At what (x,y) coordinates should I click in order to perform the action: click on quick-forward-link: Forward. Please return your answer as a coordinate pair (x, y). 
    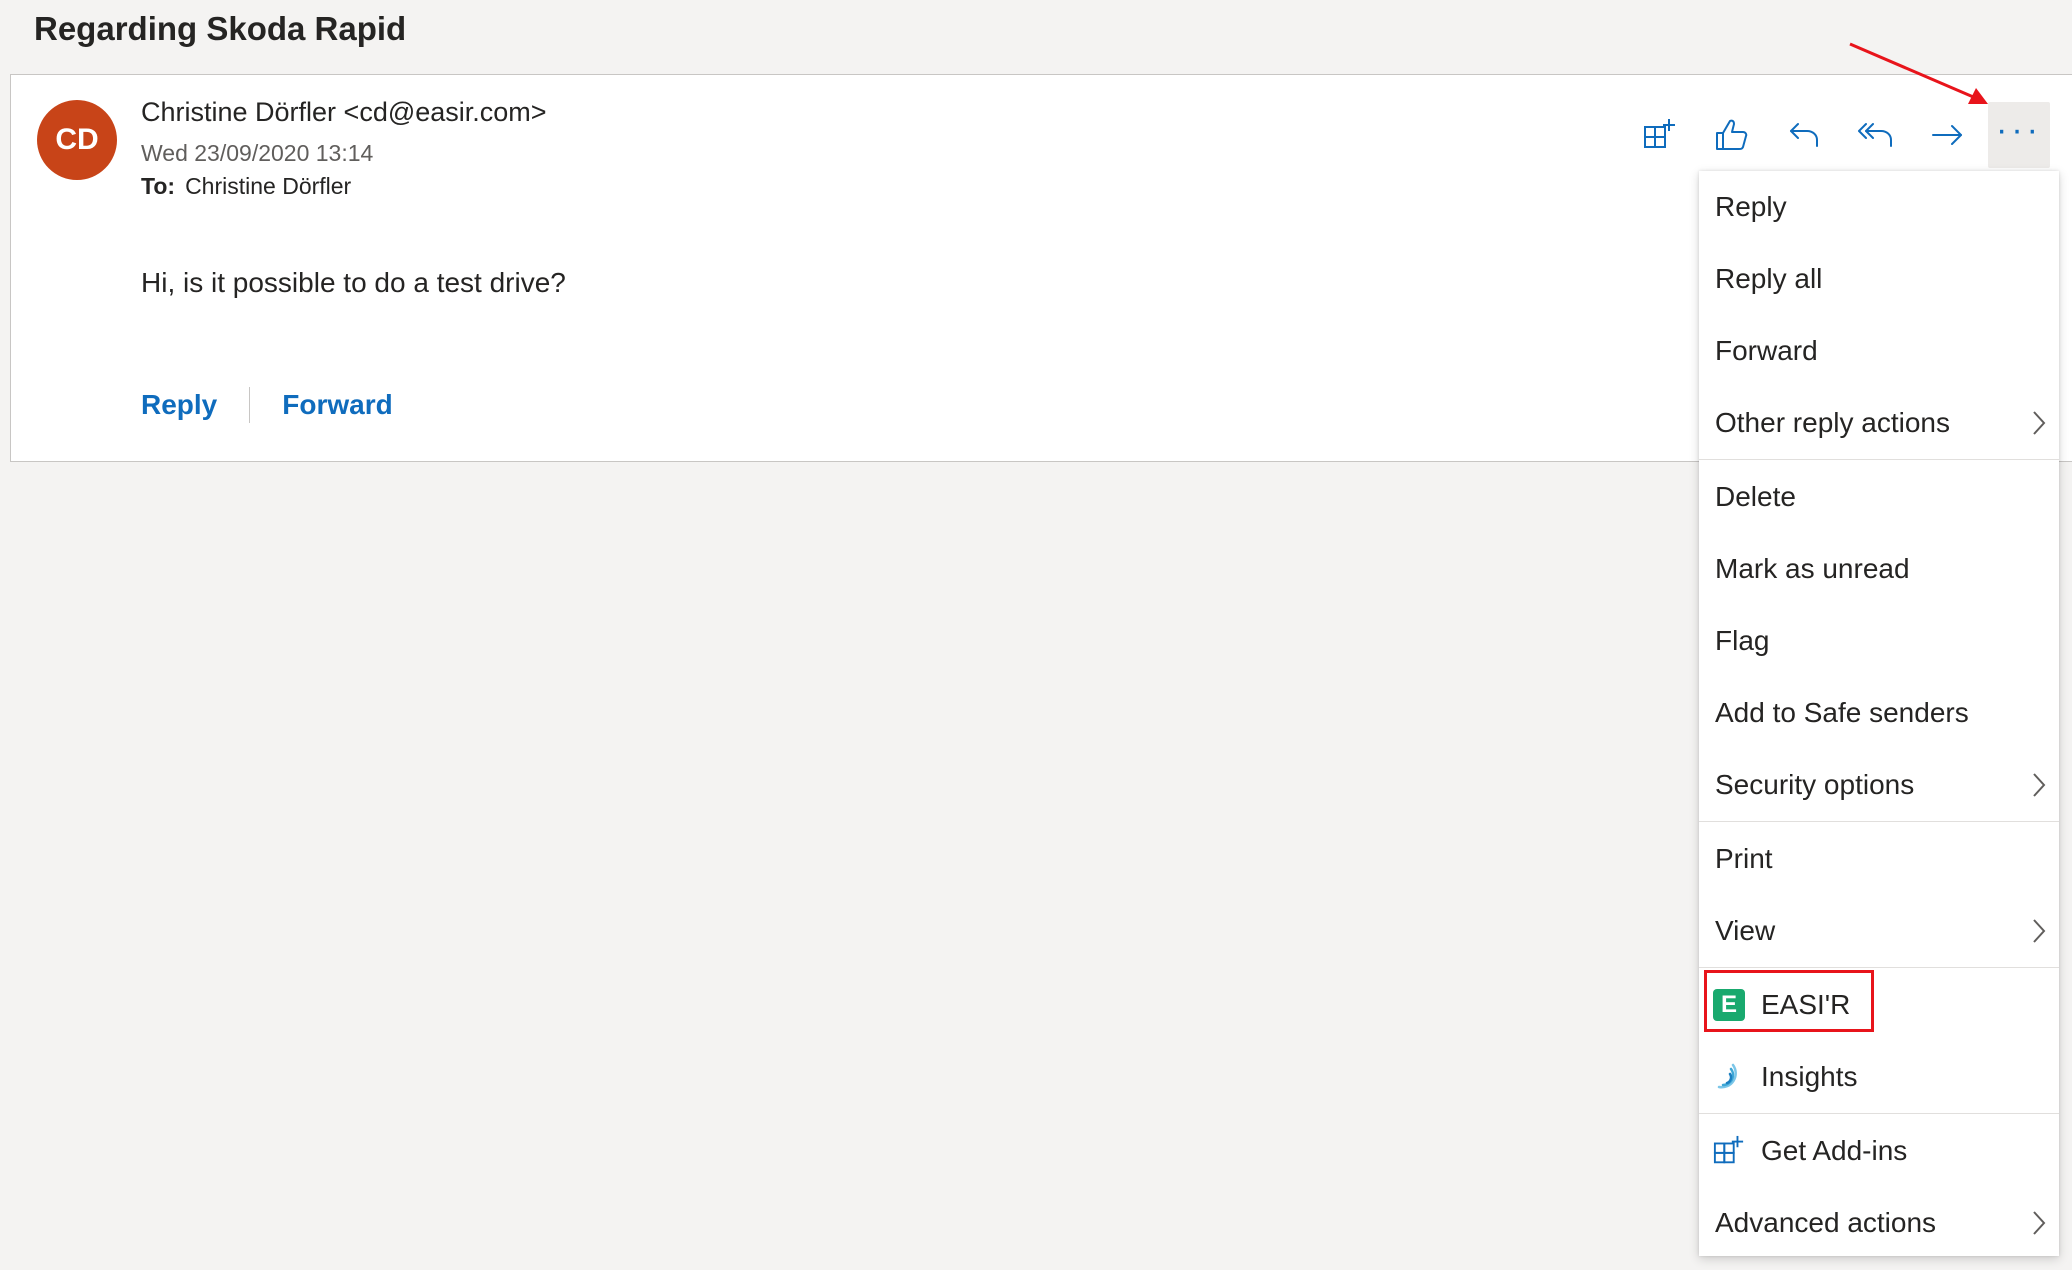
    Looking at the image, I should click on (337, 405).